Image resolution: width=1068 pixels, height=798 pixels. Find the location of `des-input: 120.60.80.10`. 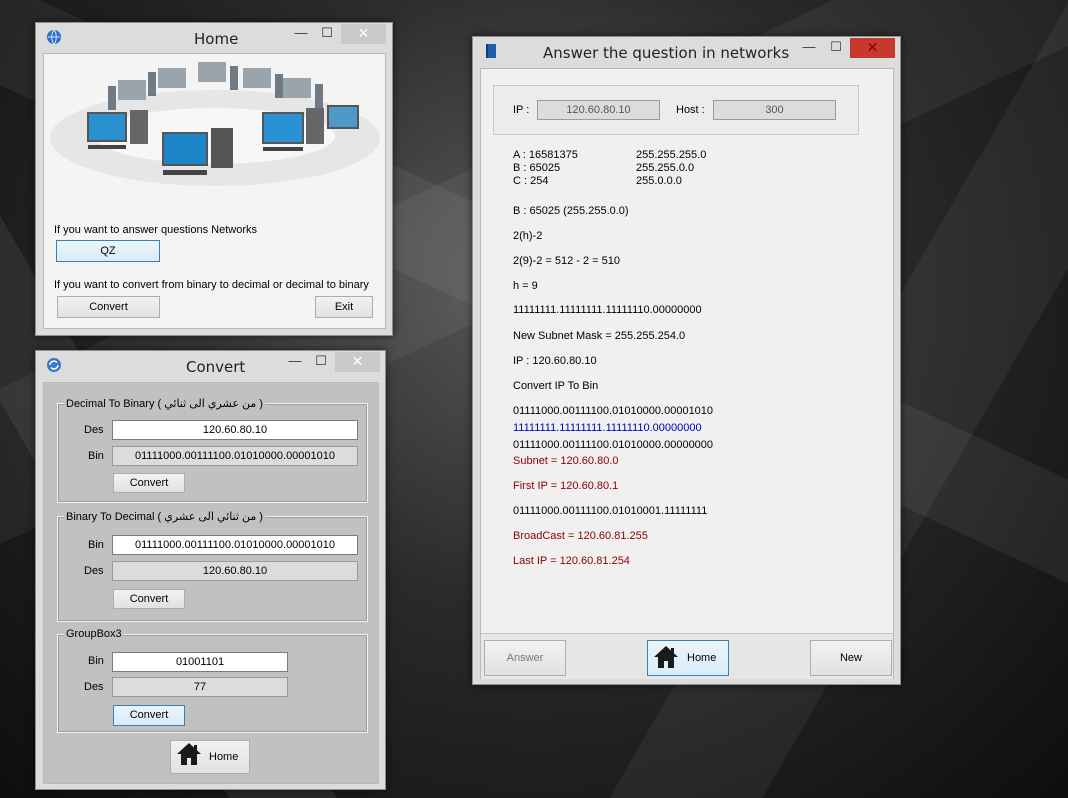

des-input: 120.60.80.10 is located at coordinates (235, 430).